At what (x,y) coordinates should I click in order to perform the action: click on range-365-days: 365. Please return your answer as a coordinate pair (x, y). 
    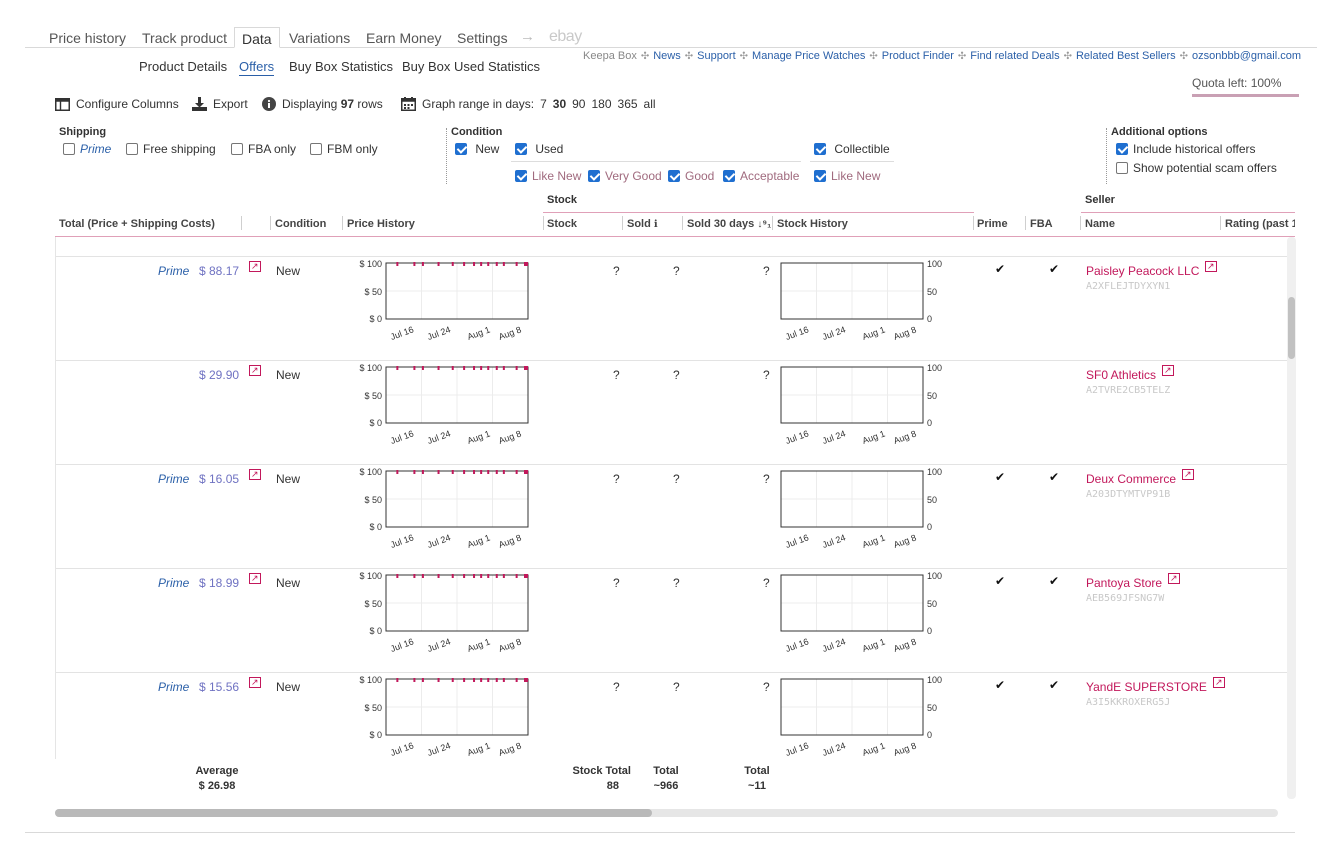
    Looking at the image, I should click on (628, 104).